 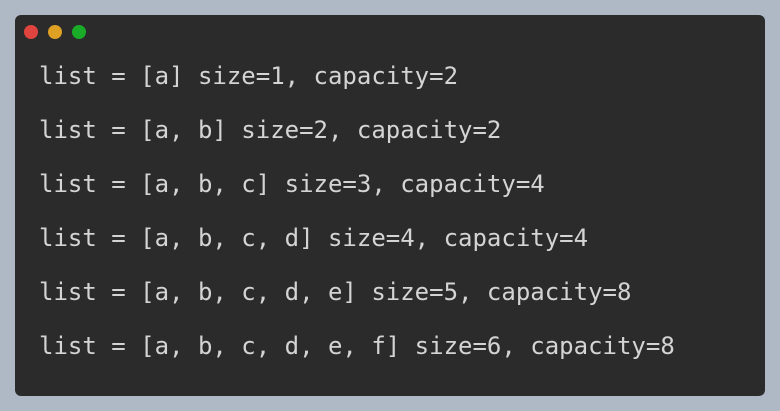 I want to click on code-line: list = [a, b, c, d] size=4, capacity=4, so click(x=314, y=238).